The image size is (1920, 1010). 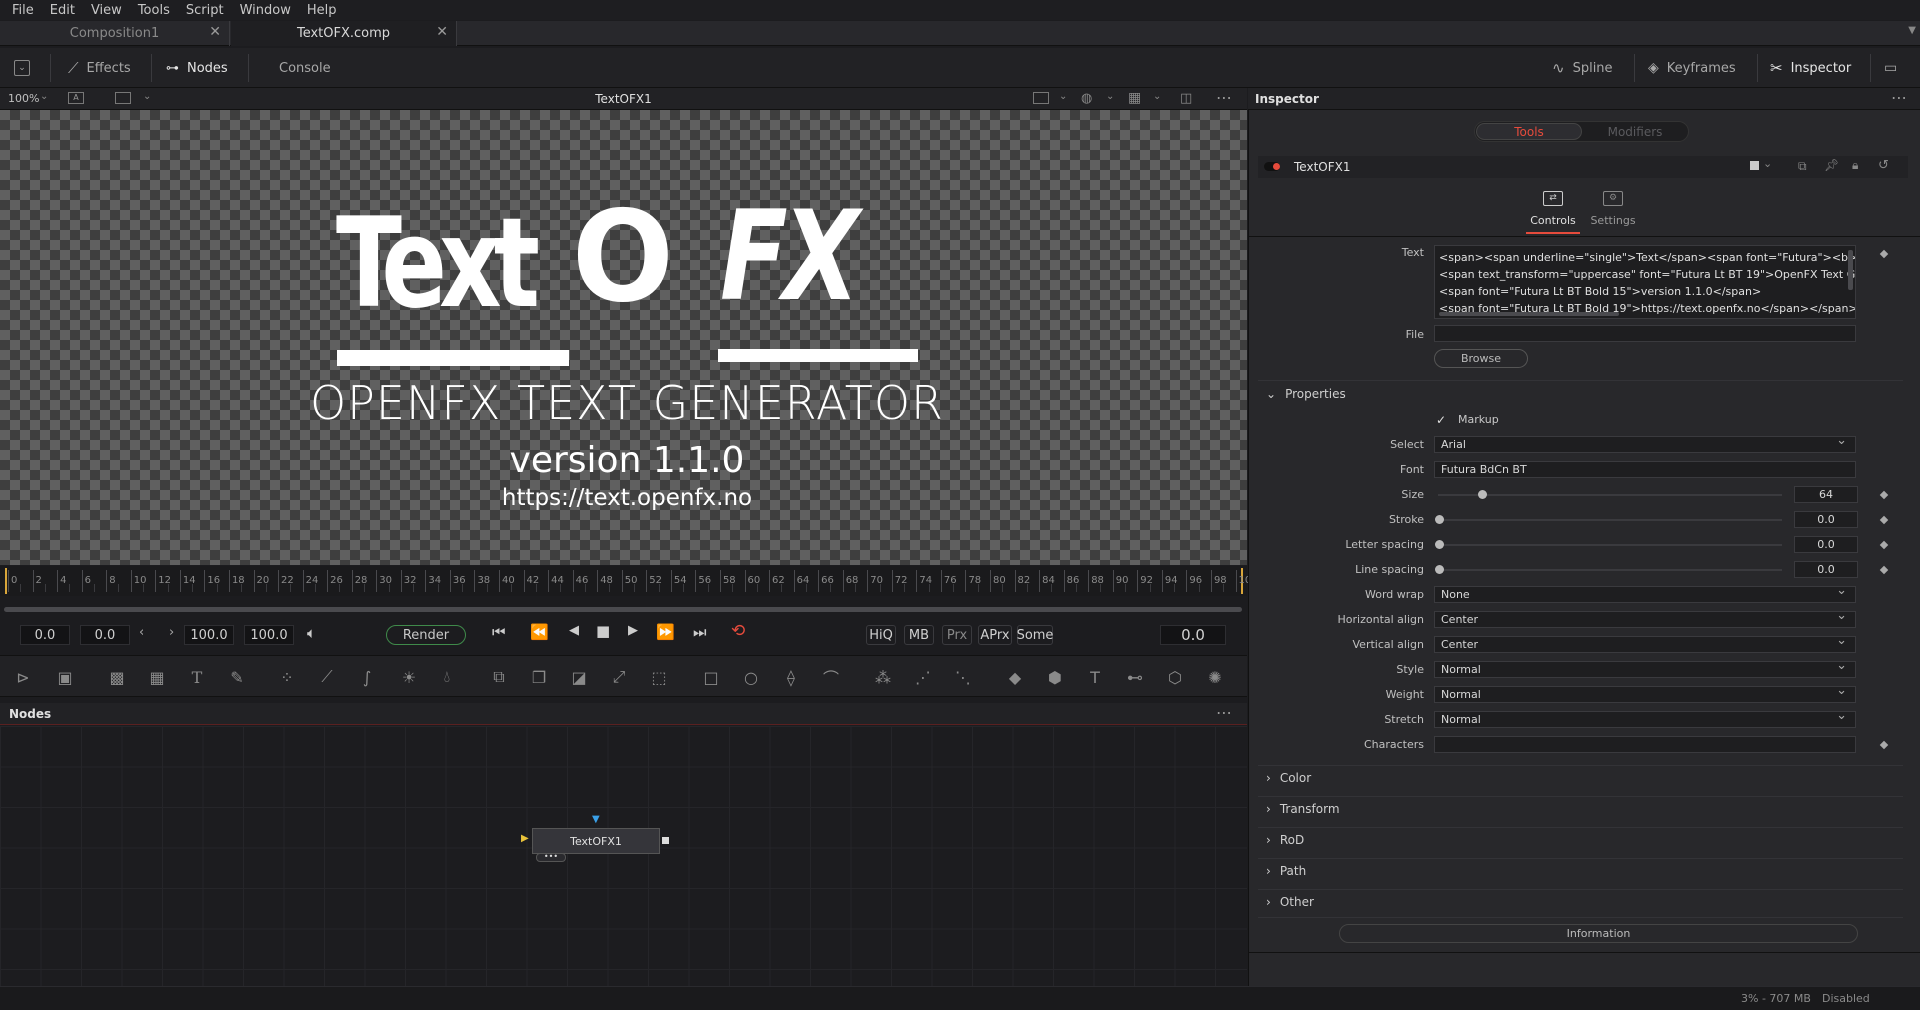 What do you see at coordinates (525, 838) in the screenshot?
I see `node-input-triangle-icon: ▶` at bounding box center [525, 838].